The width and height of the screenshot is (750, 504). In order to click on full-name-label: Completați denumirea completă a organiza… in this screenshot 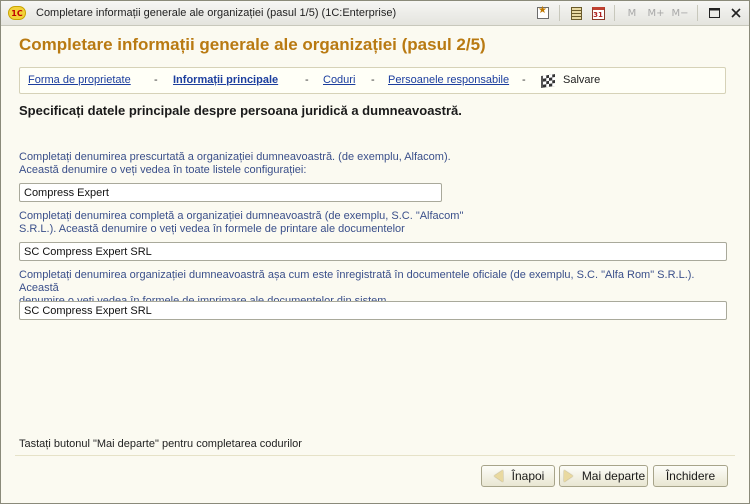, I will do `click(375, 223)`.